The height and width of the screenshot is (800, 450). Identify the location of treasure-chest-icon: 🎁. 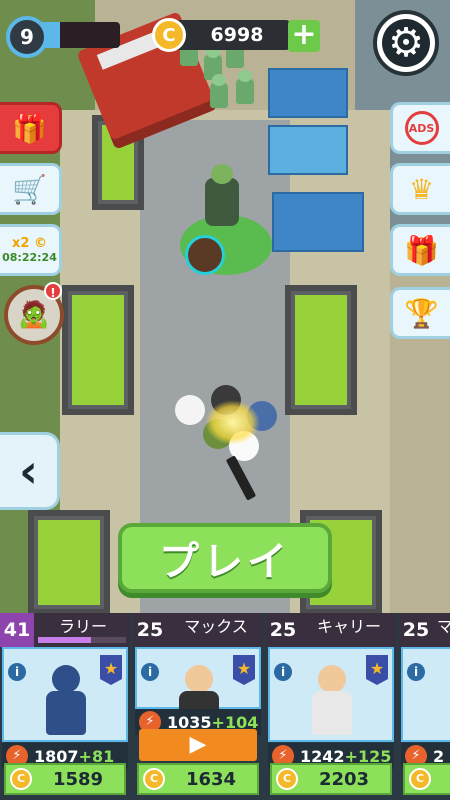
(29, 128).